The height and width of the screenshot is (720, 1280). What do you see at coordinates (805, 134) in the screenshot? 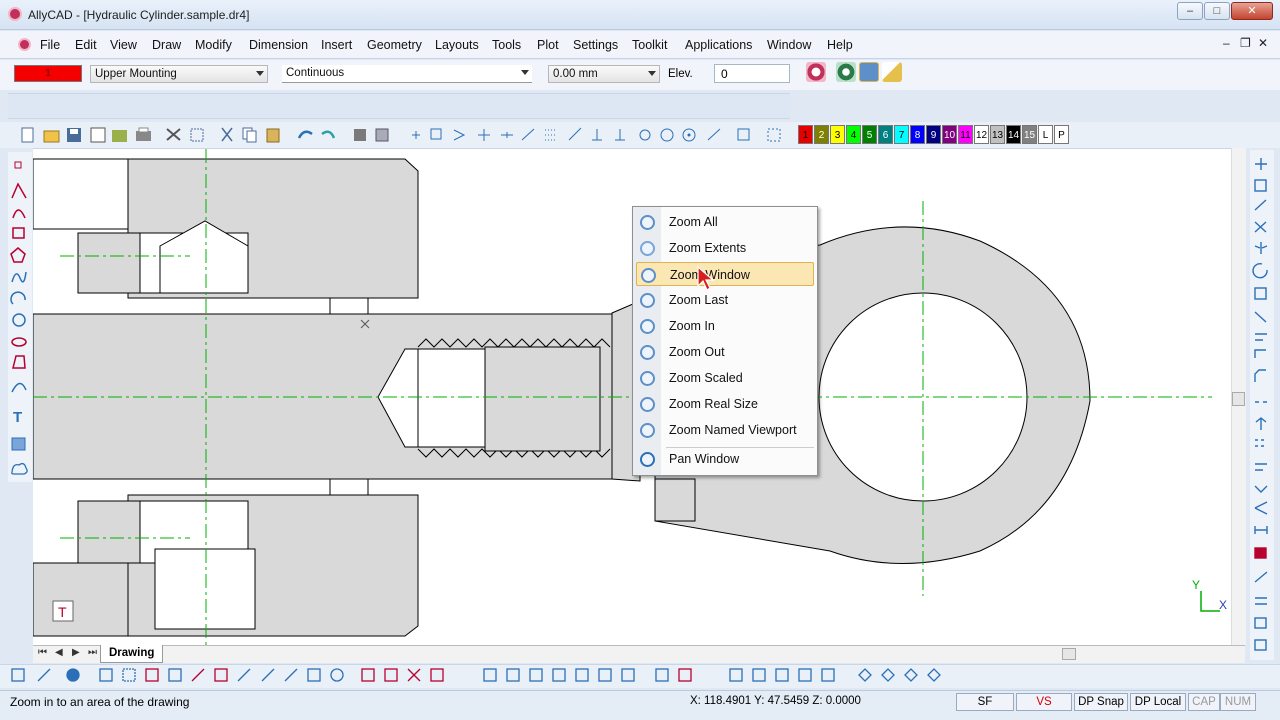
I see `palette-color-1: 1` at bounding box center [805, 134].